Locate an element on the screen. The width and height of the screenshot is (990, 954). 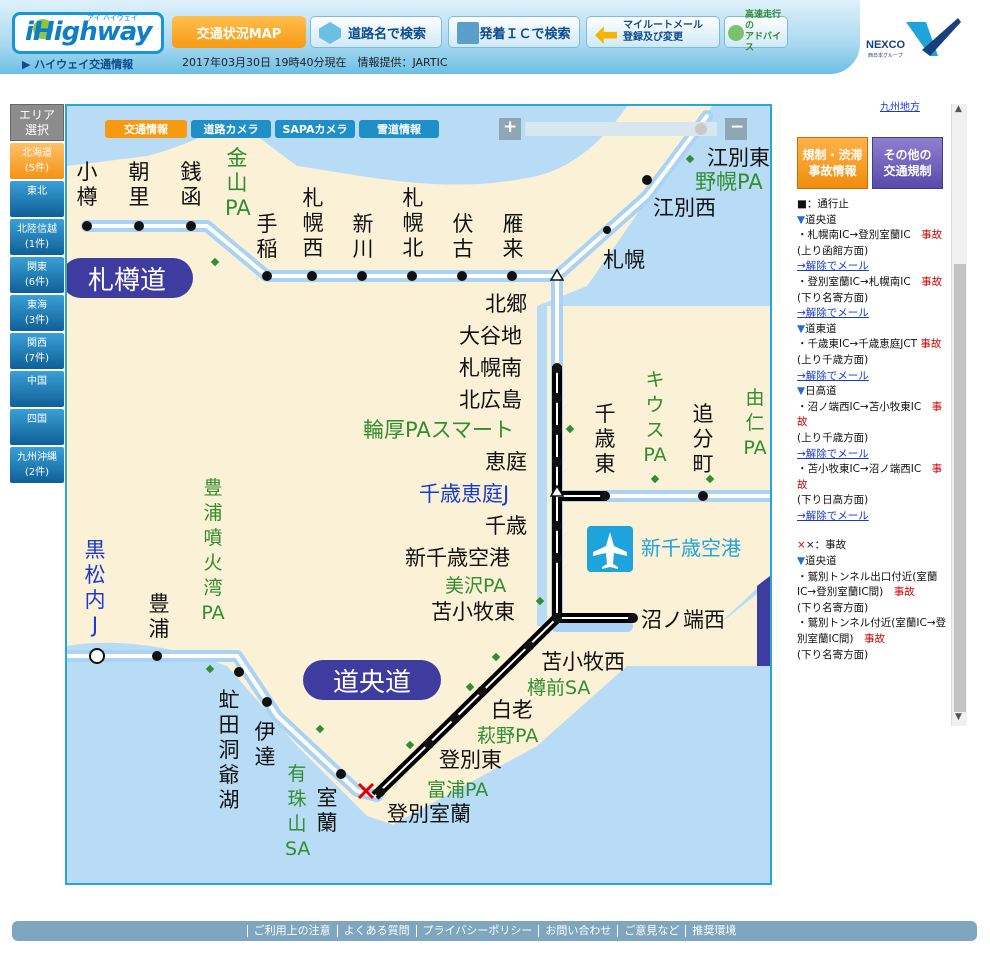
label-misawa-pa: 美沢PA is located at coordinates (475, 586).